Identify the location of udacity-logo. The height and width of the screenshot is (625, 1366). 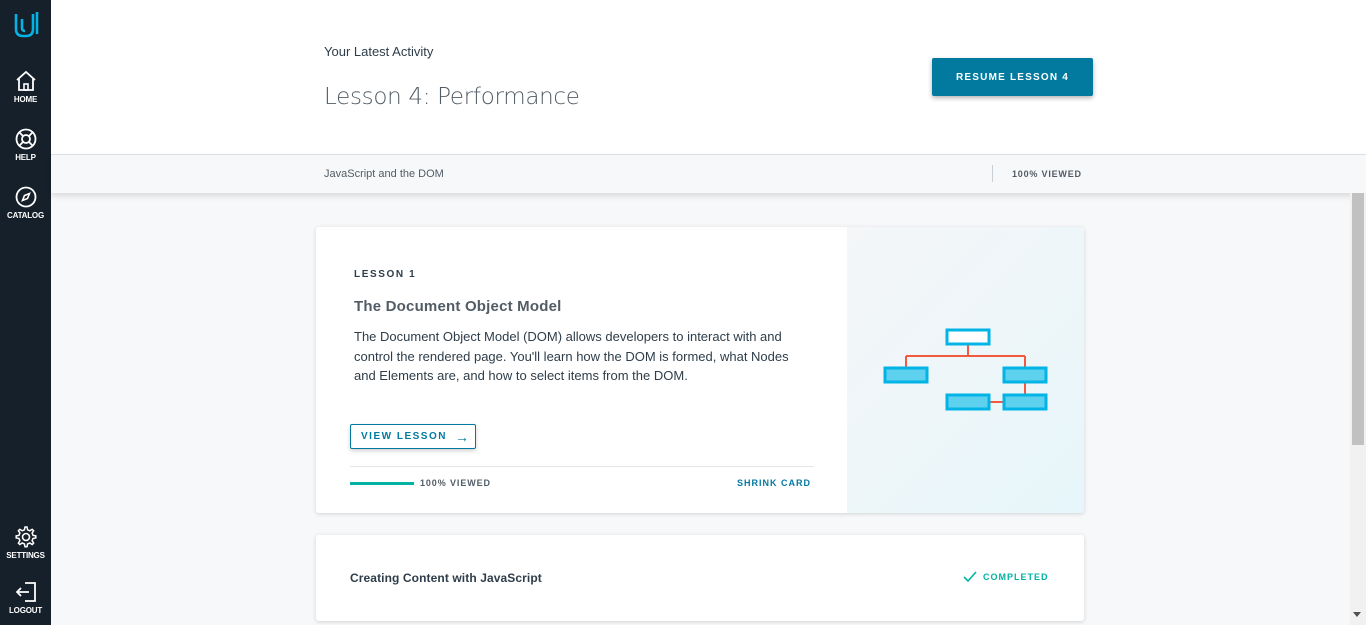
(26, 25).